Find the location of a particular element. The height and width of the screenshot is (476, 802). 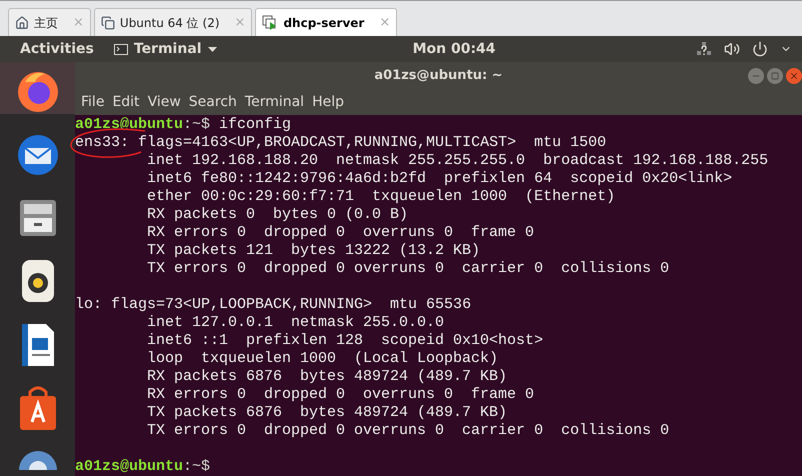

running-vm-icon is located at coordinates (270, 22).